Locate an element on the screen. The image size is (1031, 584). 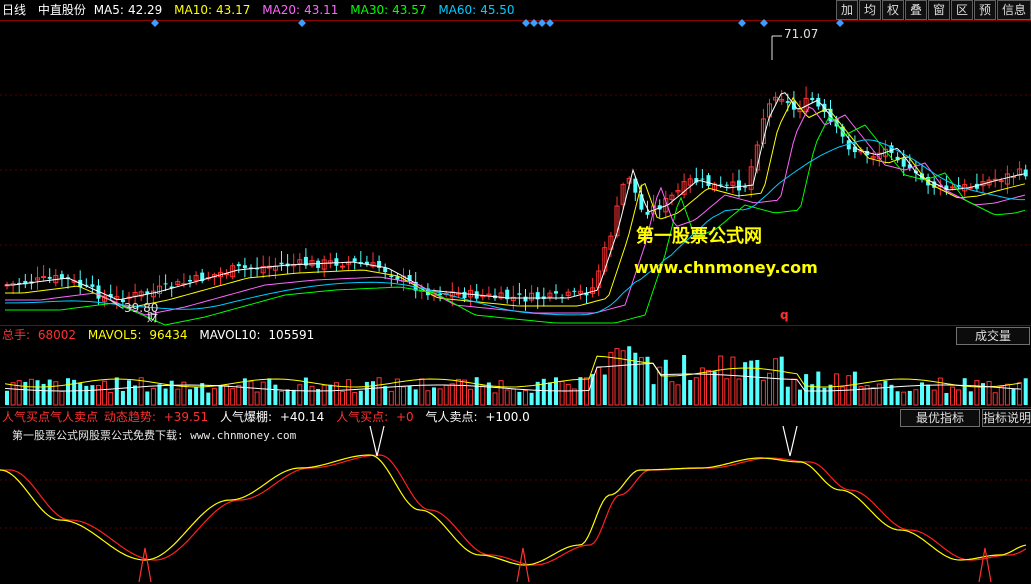
indicator-title: 人气买点气人卖点 is located at coordinates (50, 417).